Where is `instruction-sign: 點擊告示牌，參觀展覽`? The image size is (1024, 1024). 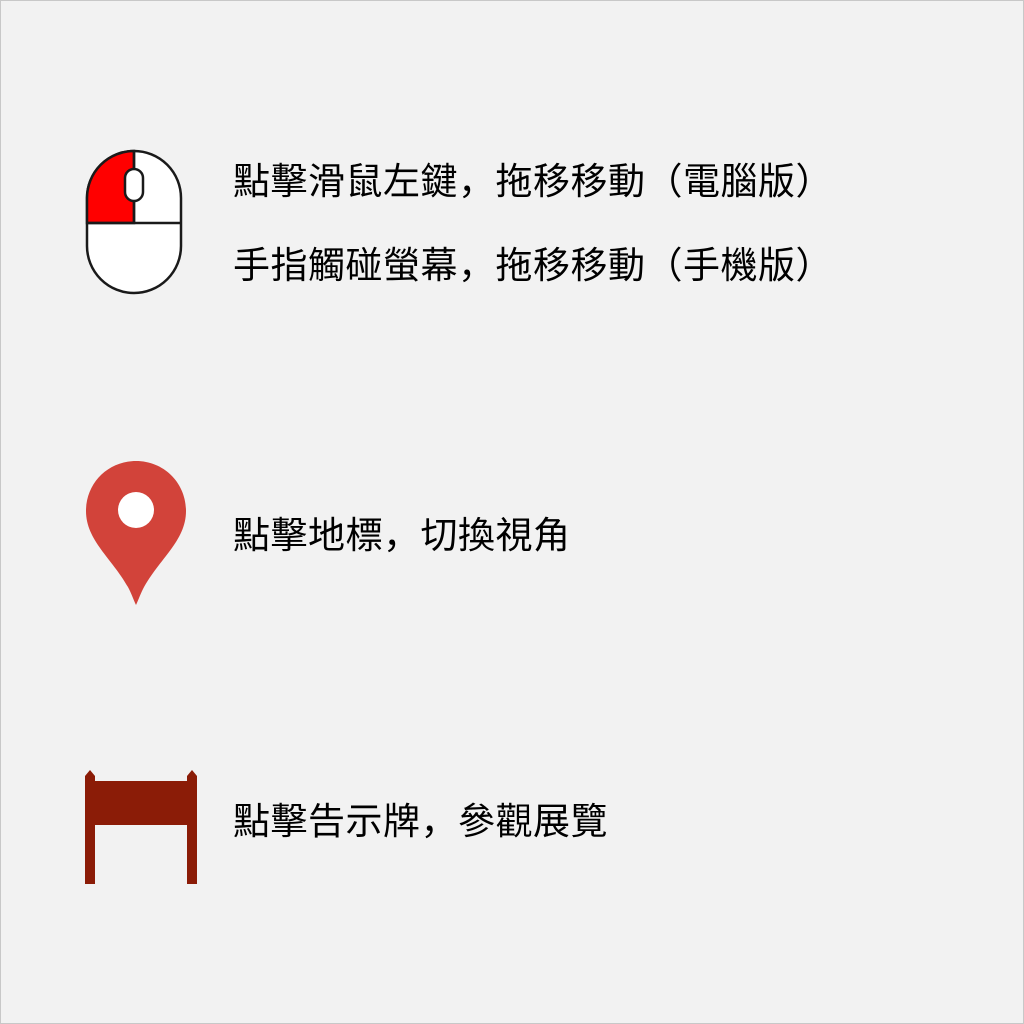
instruction-sign: 點擊告示牌，參觀展覽 is located at coordinates (512, 828).